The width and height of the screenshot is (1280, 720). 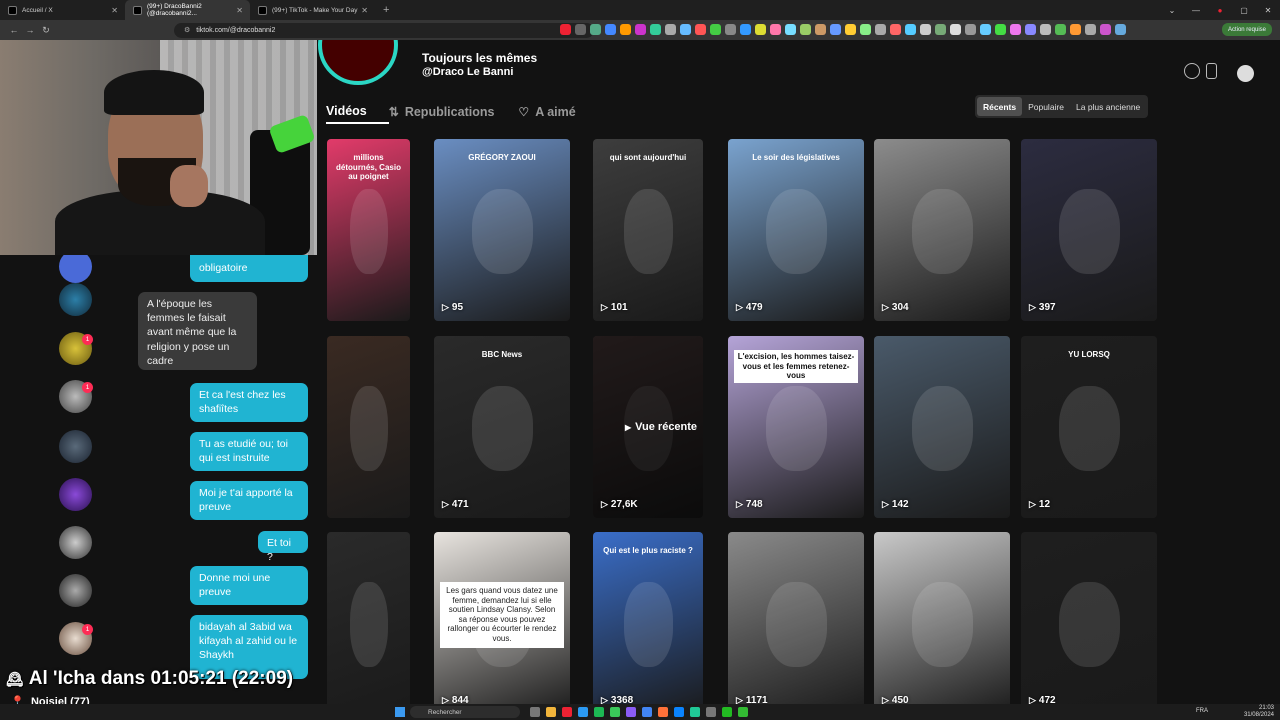 I want to click on video-card: 304, so click(x=942, y=230).